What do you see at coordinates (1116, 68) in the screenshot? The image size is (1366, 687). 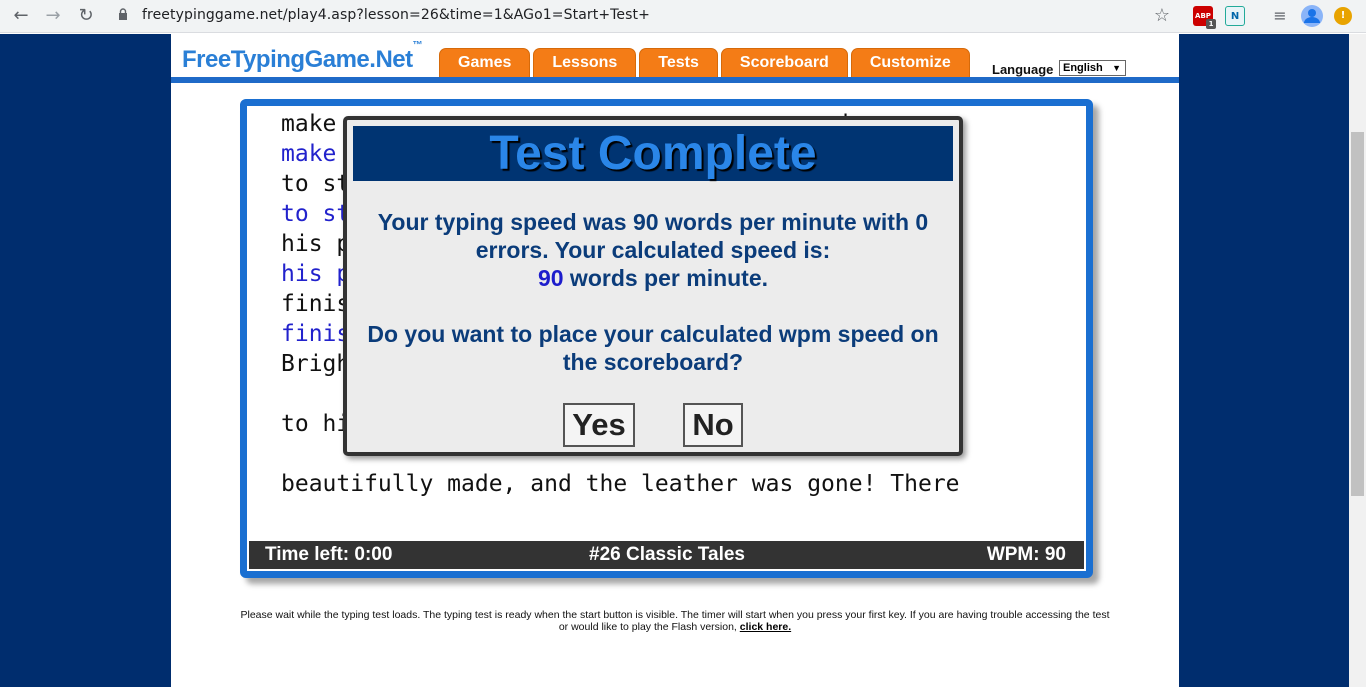 I see `dropdown-arrow-icon: ▼` at bounding box center [1116, 68].